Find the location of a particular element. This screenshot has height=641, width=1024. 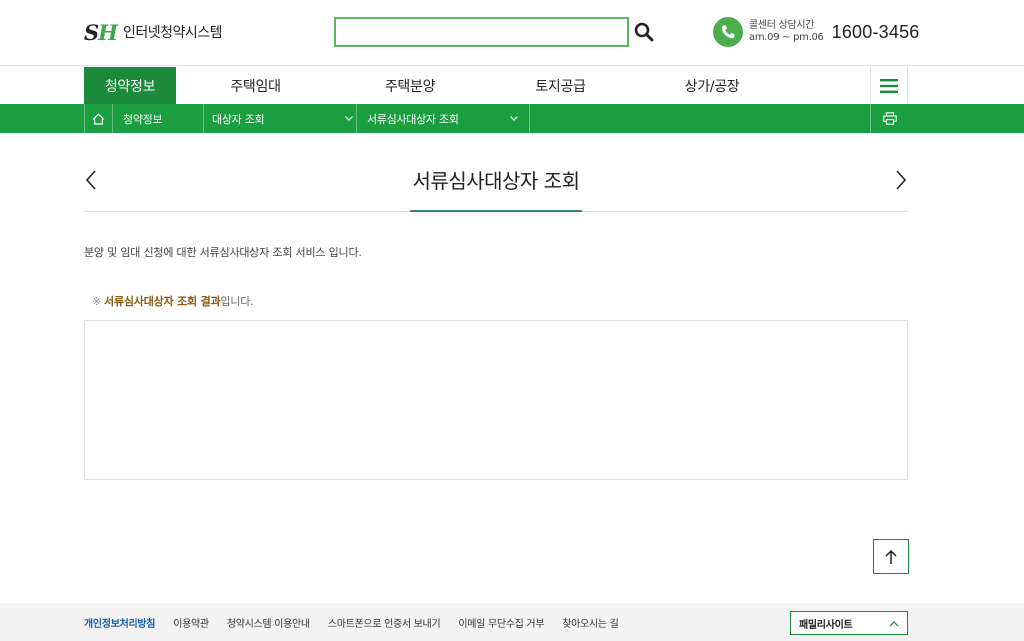

page-description: 분양 및 임대 신청에 대한 서류심사대상자 조회 서비스 입니다. is located at coordinates (223, 252).